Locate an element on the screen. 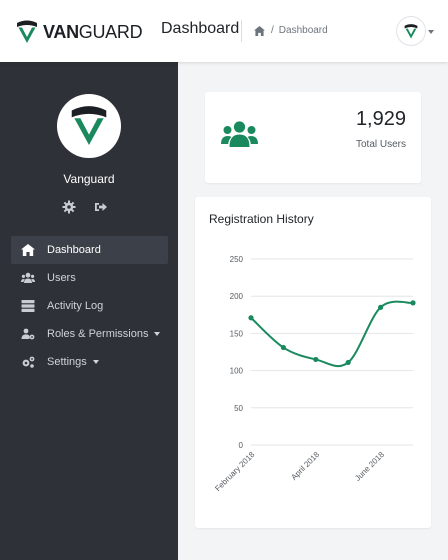 This screenshot has width=448, height=560. brand-text-part1: VAN is located at coordinates (61, 31).